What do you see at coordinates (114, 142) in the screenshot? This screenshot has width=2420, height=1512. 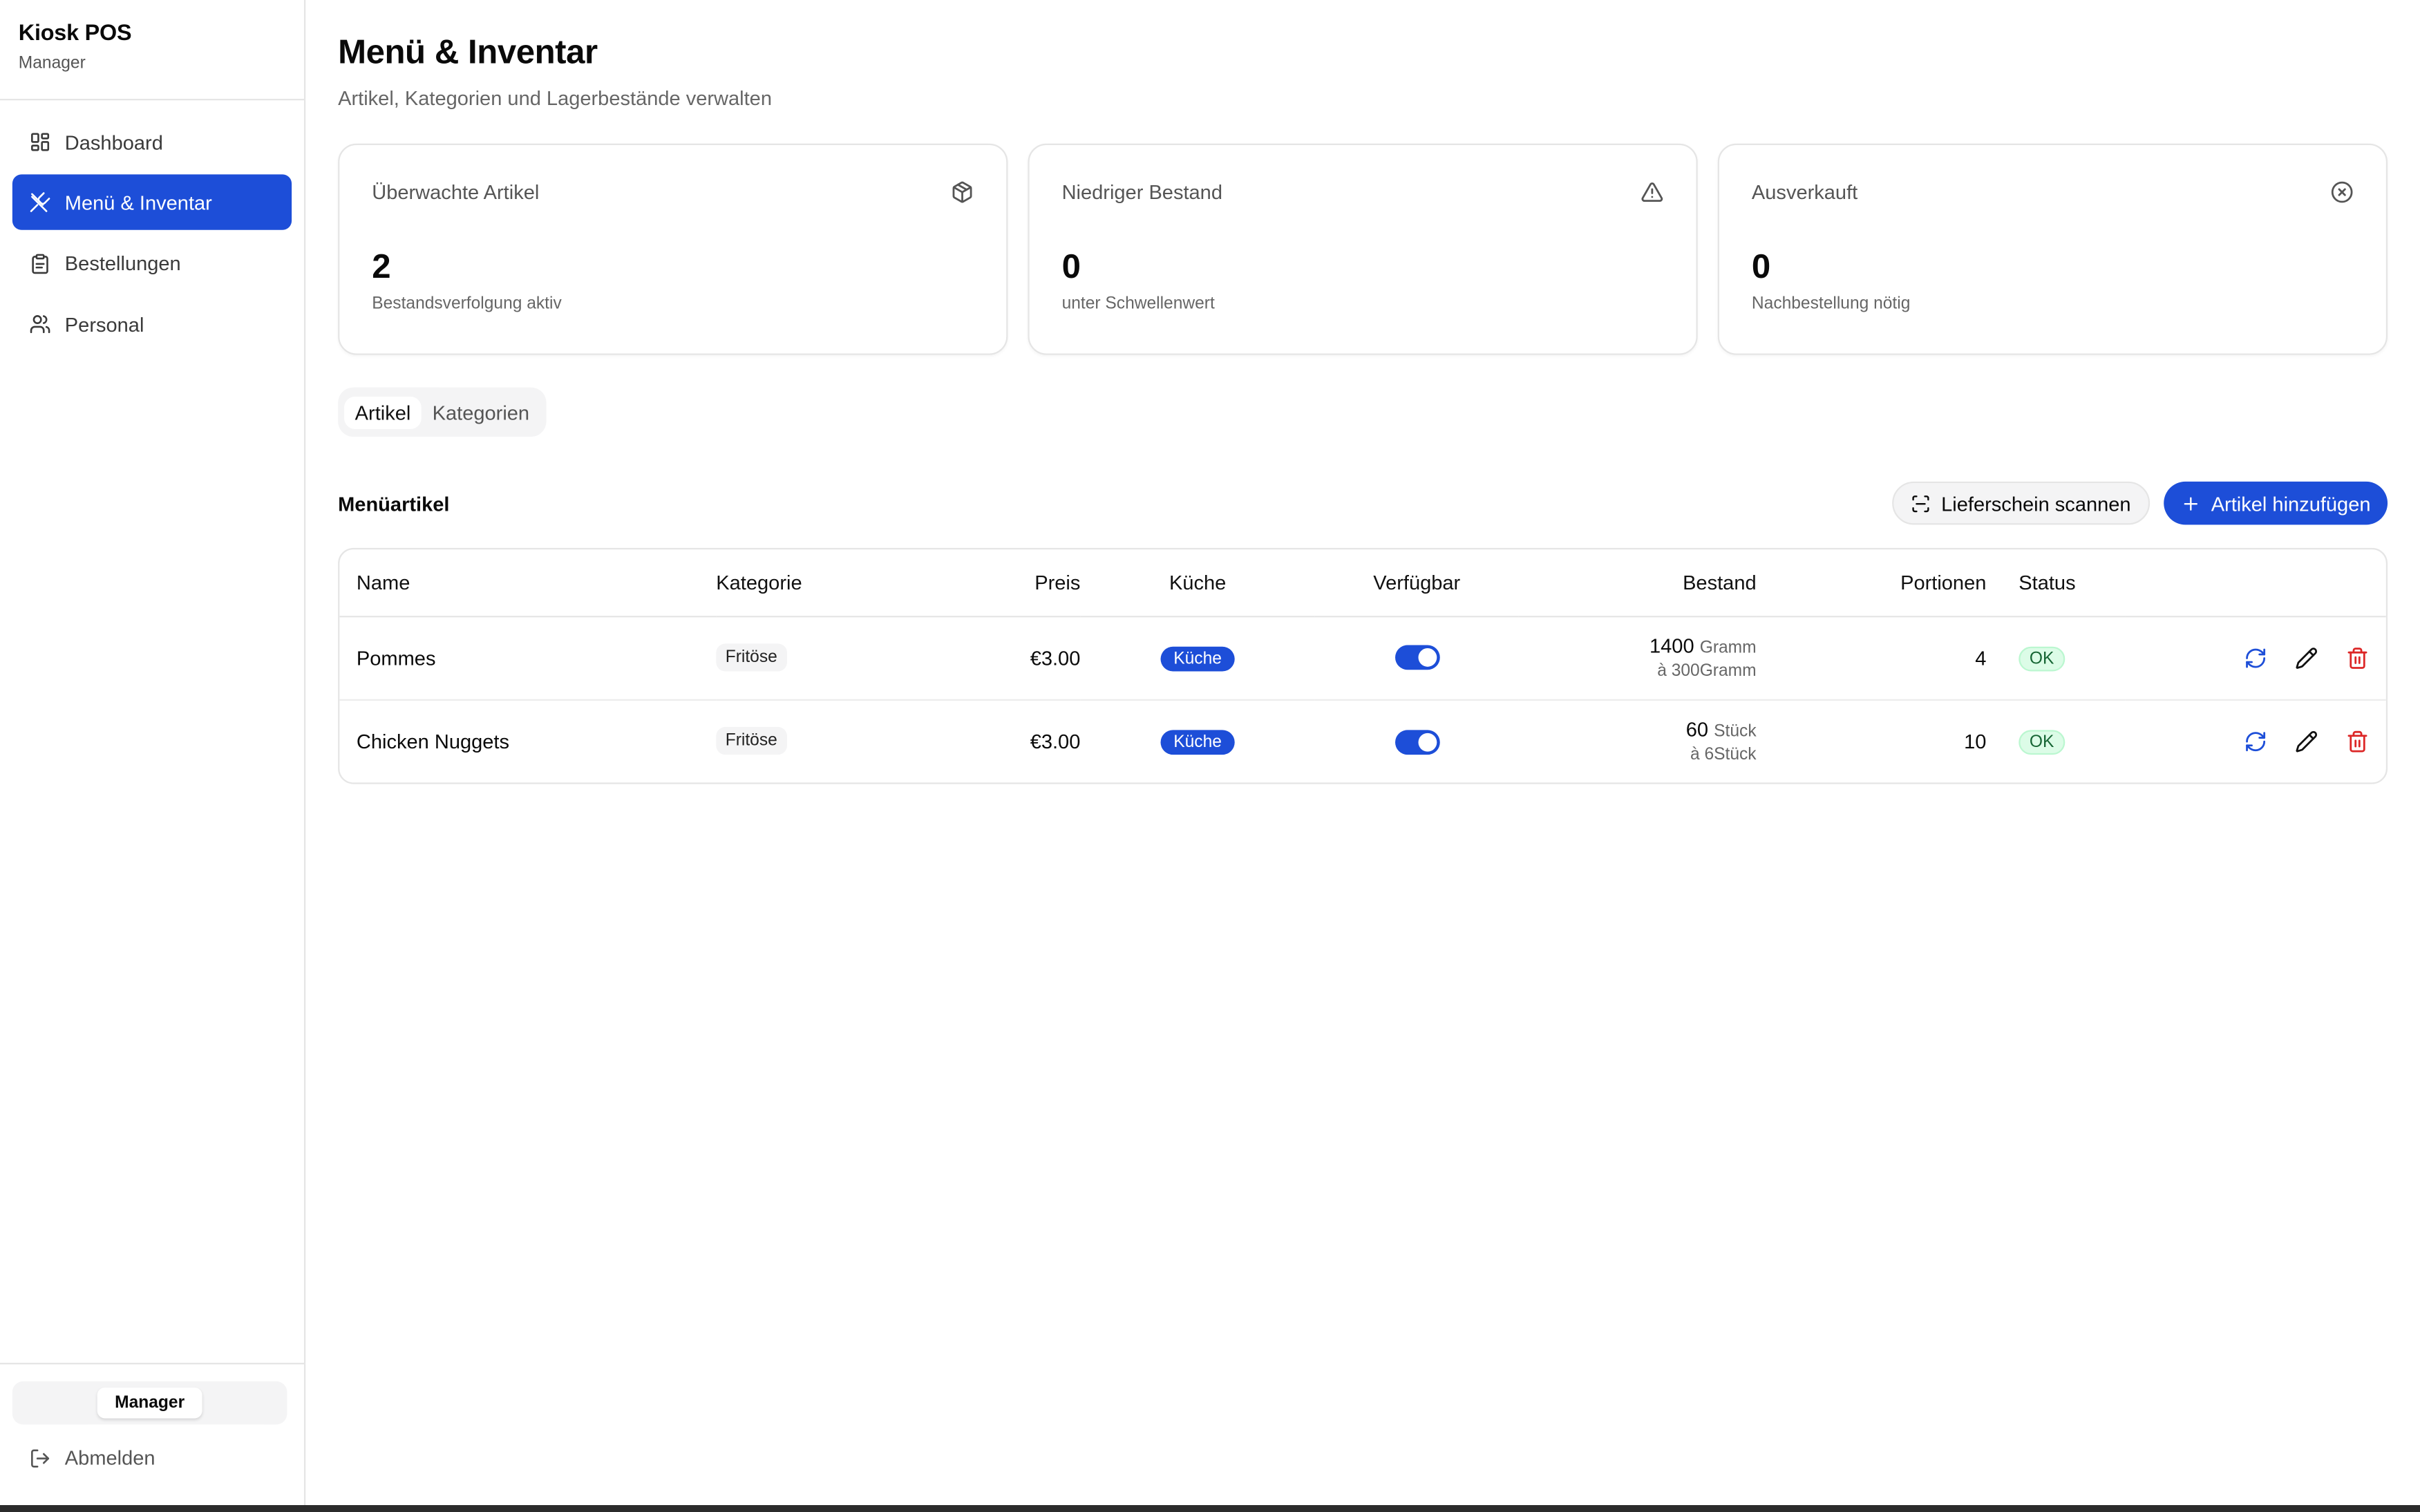 I see `sidebar-item-label: Dashboard` at bounding box center [114, 142].